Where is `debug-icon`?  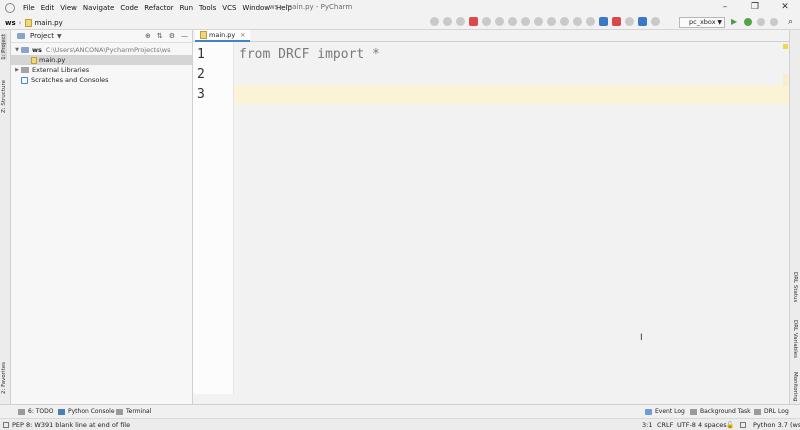 debug-icon is located at coordinates (748, 22).